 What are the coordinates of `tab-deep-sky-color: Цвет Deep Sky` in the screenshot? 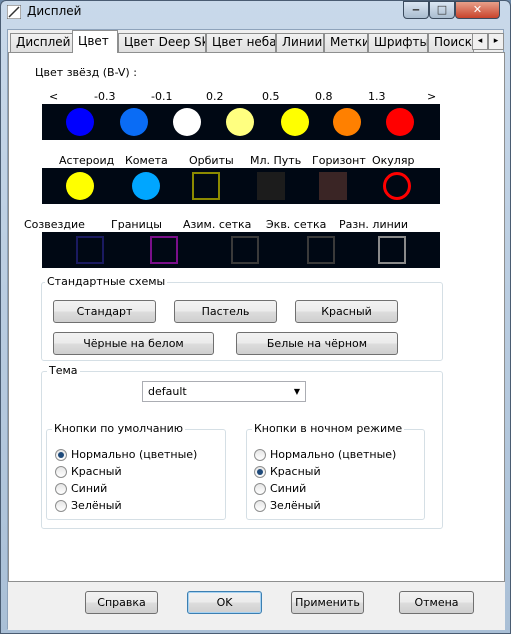 It's located at (162, 42).